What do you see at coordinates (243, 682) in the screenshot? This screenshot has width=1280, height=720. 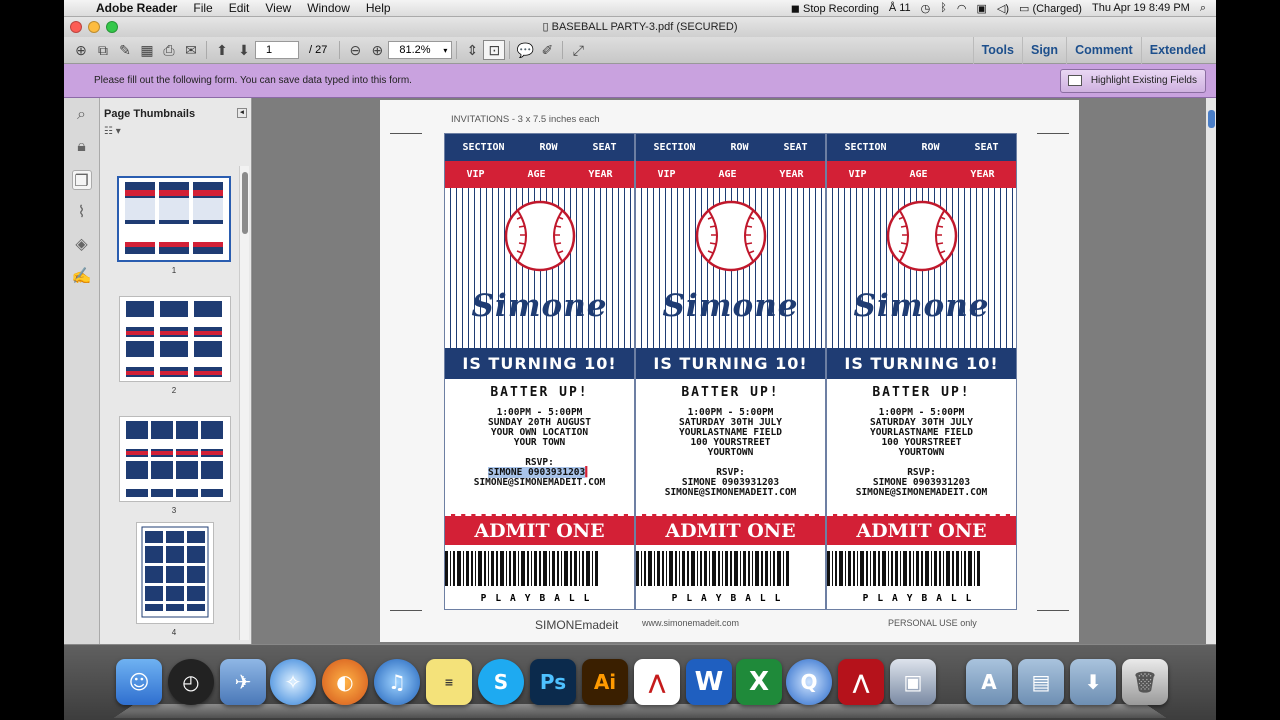 I see `mail-icon: ✈` at bounding box center [243, 682].